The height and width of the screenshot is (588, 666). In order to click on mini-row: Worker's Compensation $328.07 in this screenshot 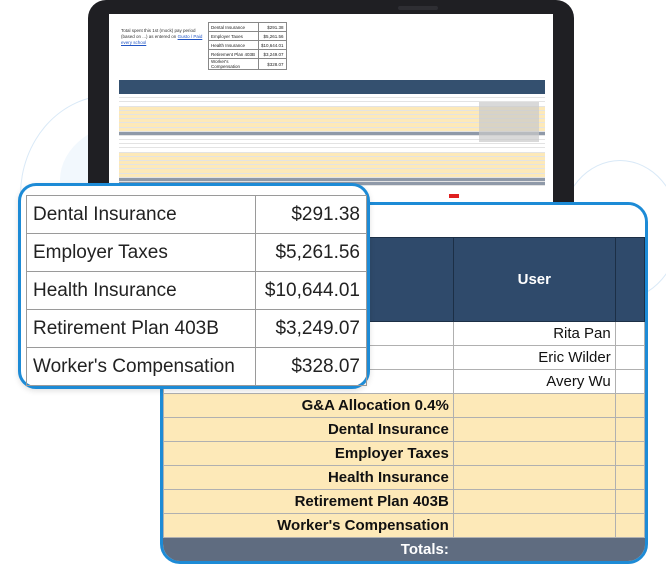, I will do `click(247, 64)`.